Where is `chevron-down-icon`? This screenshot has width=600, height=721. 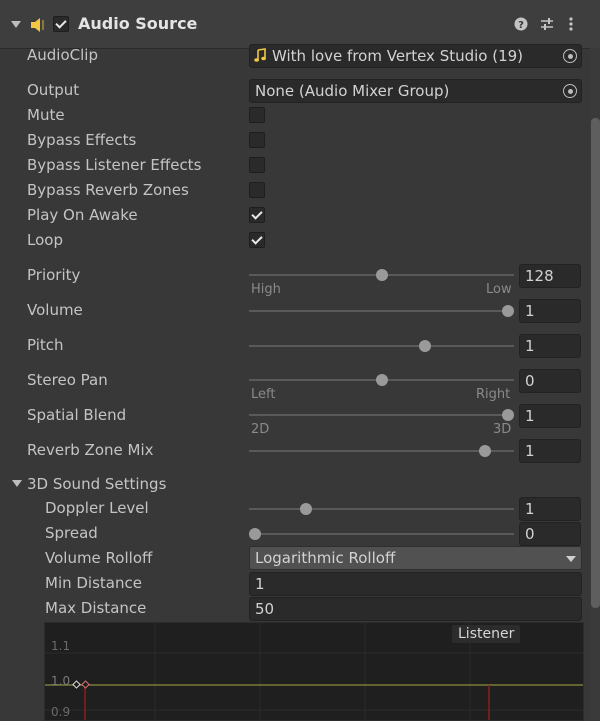
chevron-down-icon is located at coordinates (571, 559).